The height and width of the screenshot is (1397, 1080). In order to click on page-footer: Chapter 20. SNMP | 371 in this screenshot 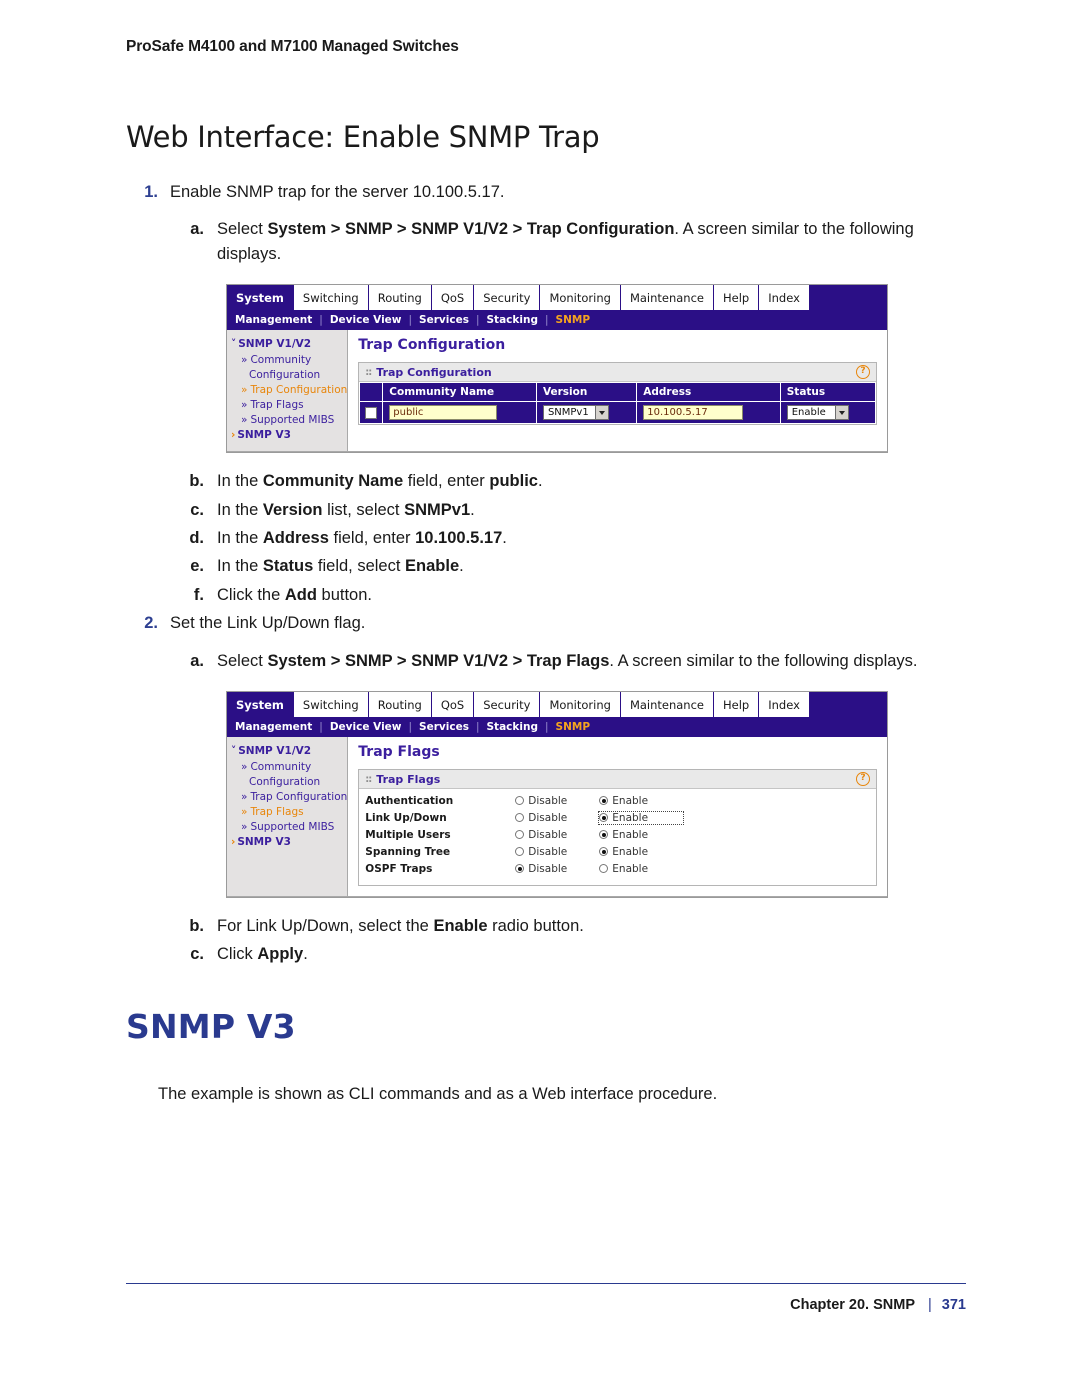, I will do `click(878, 1305)`.